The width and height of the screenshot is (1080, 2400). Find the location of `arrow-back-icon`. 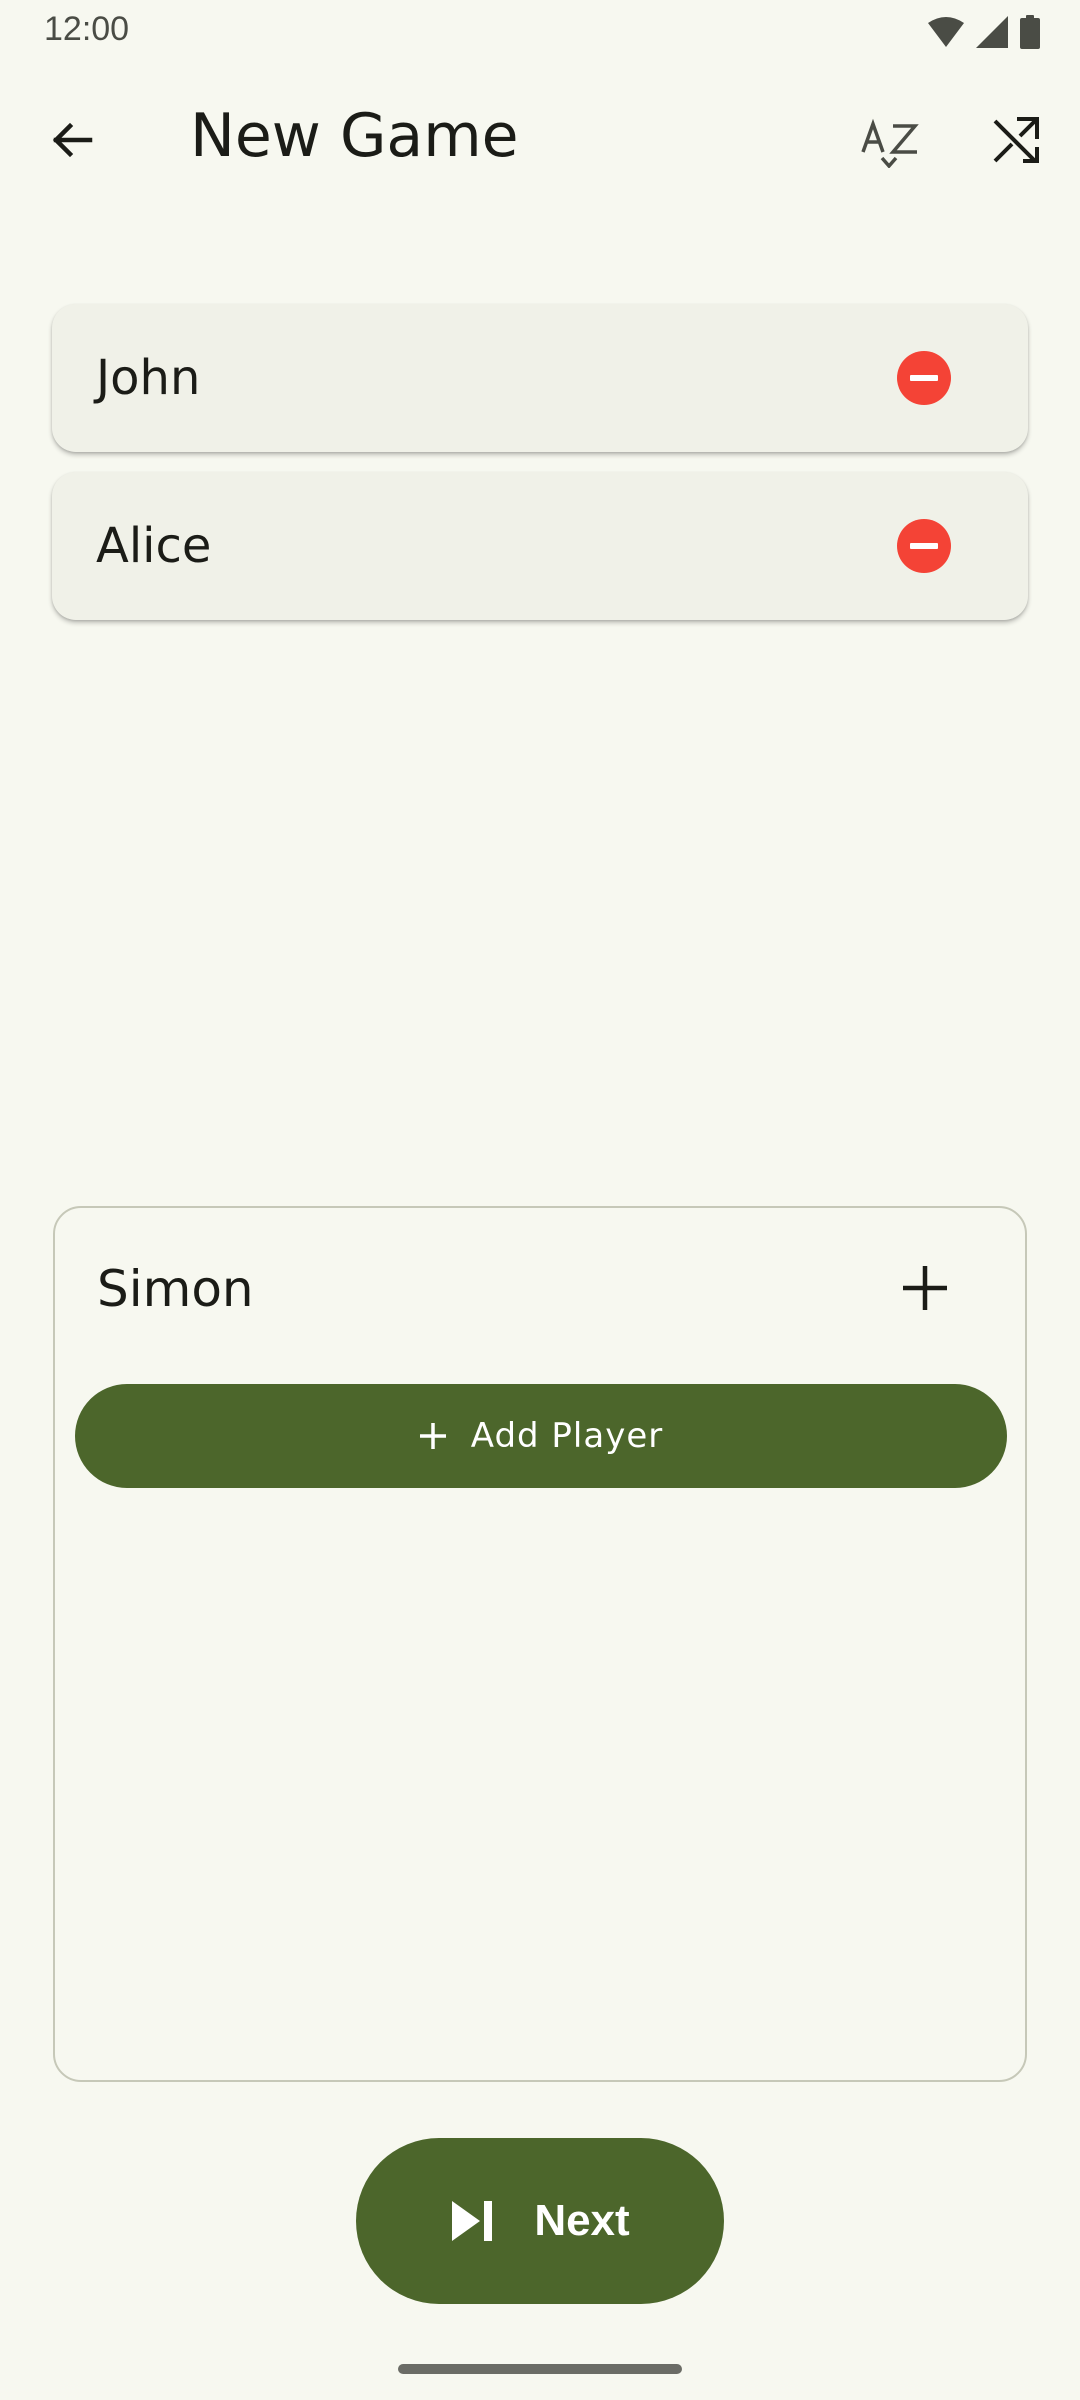

arrow-back-icon is located at coordinates (72, 140).